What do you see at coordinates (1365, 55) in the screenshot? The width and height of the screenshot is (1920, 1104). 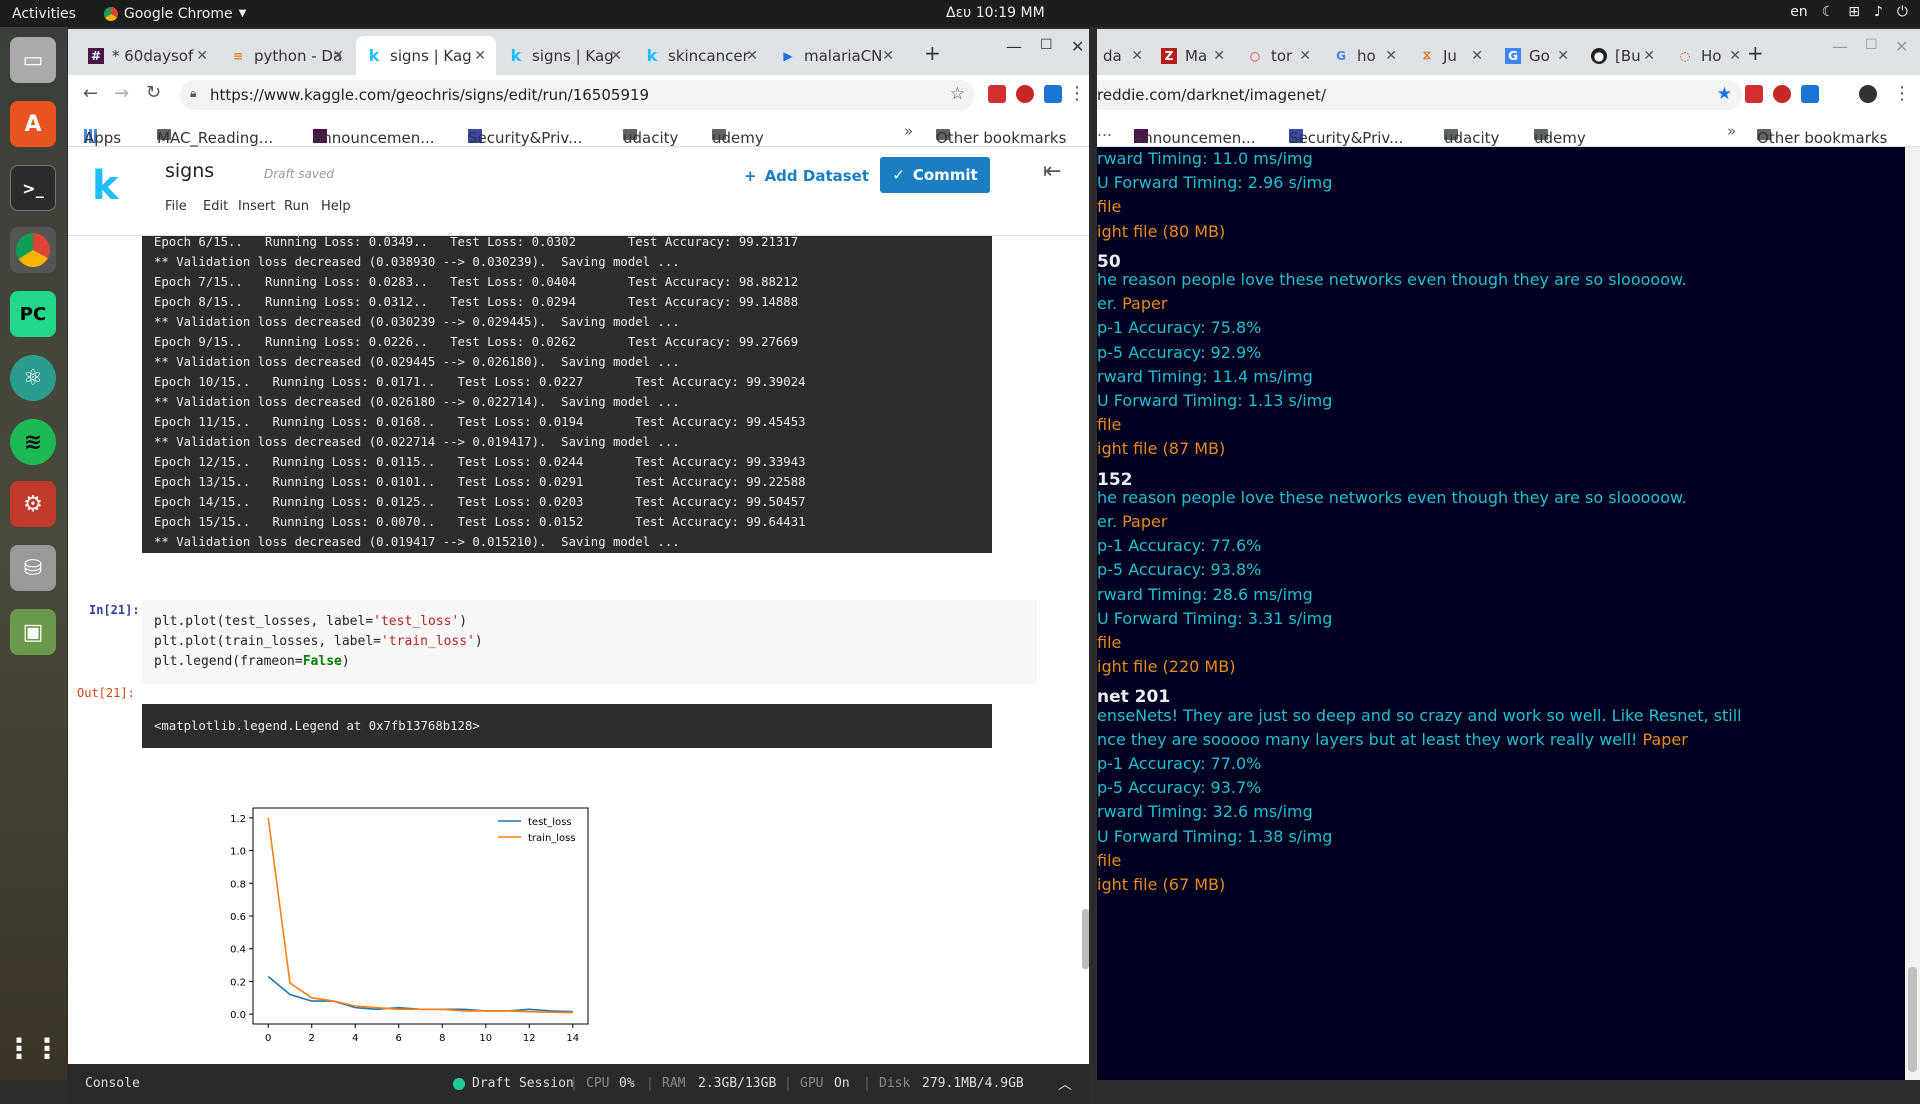 I see `tab-4: Gho ✕` at bounding box center [1365, 55].